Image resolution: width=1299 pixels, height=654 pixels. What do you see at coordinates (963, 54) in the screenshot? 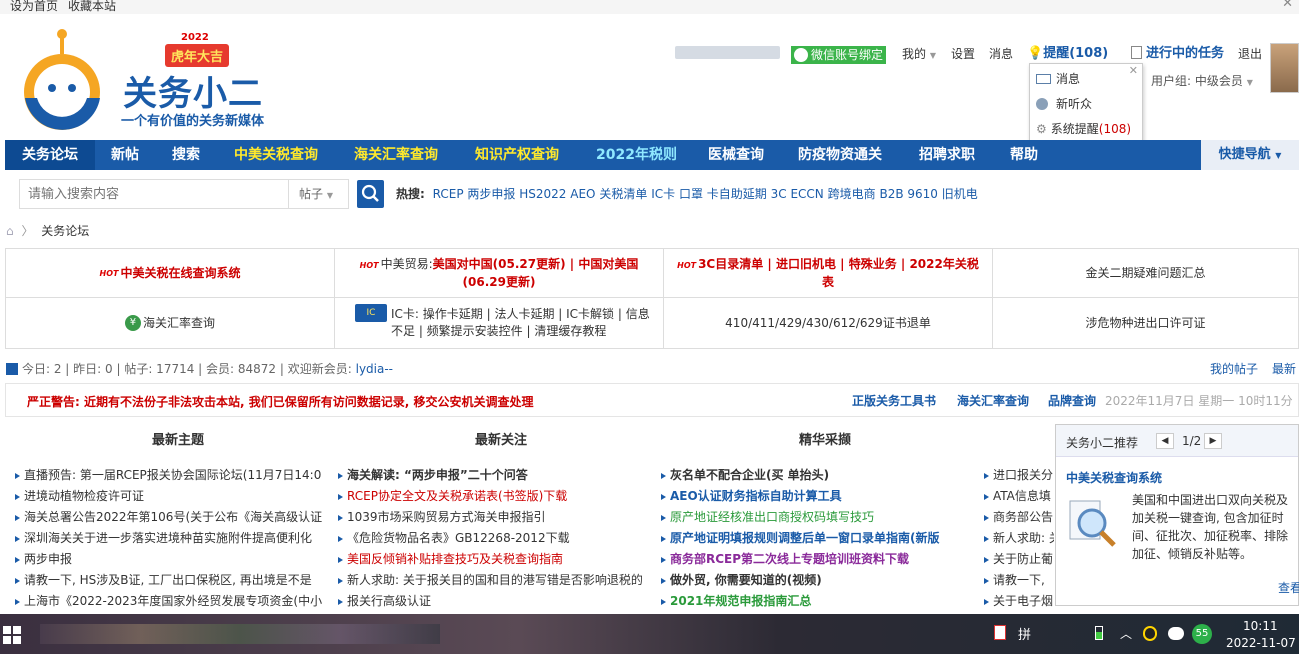
I see `settings-link: 设置` at bounding box center [963, 54].